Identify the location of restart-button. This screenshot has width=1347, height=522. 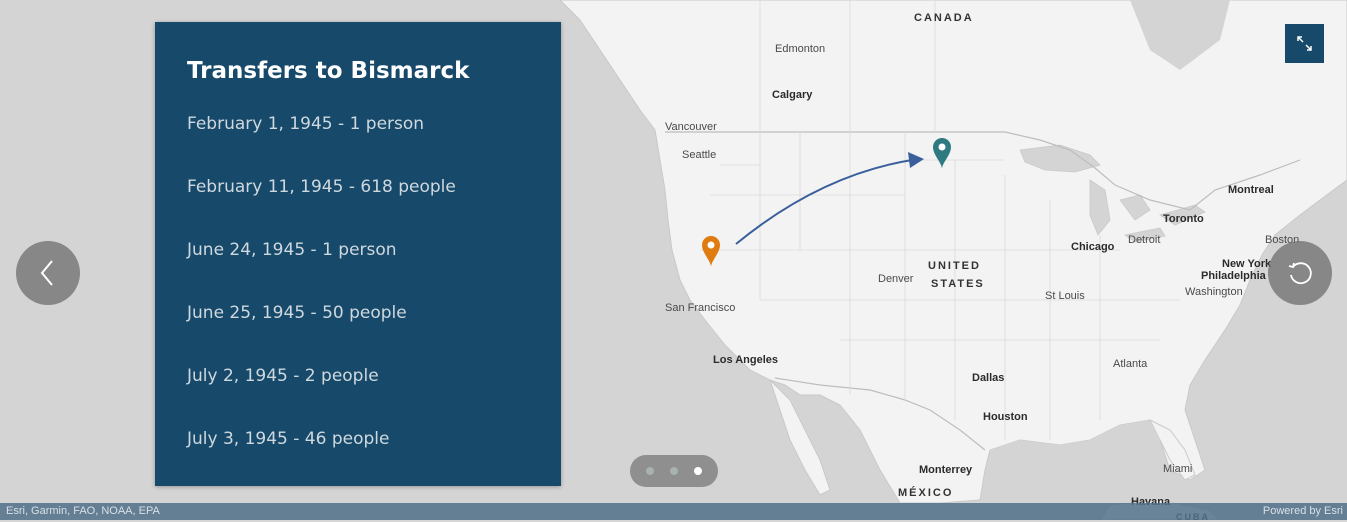
(1300, 273).